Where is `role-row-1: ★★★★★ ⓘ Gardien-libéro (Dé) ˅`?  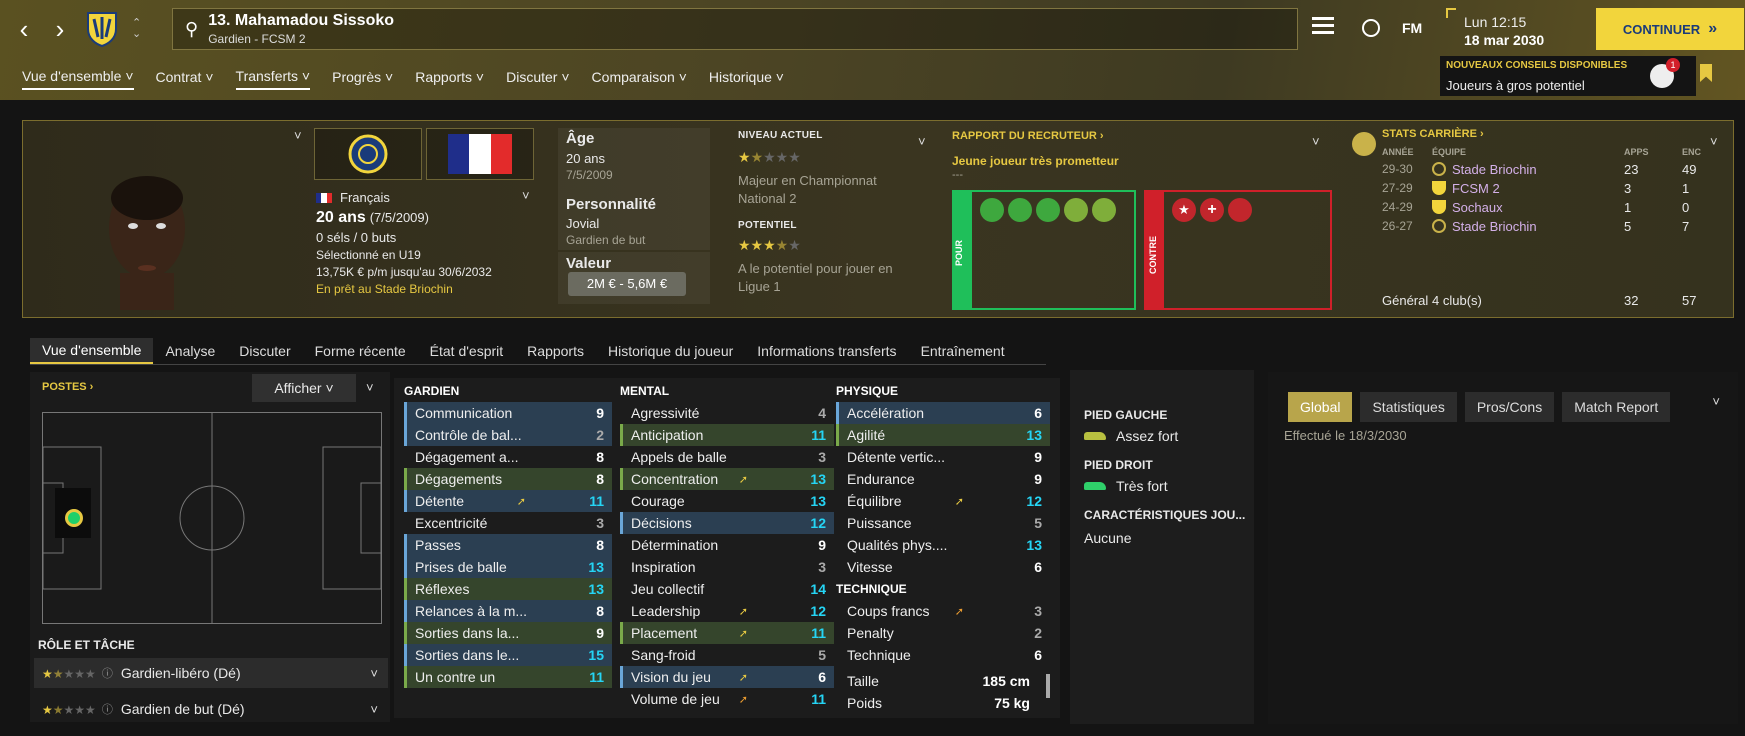
role-row-1: ★★★★★ ⓘ Gardien-libéro (Dé) ˅ is located at coordinates (211, 673).